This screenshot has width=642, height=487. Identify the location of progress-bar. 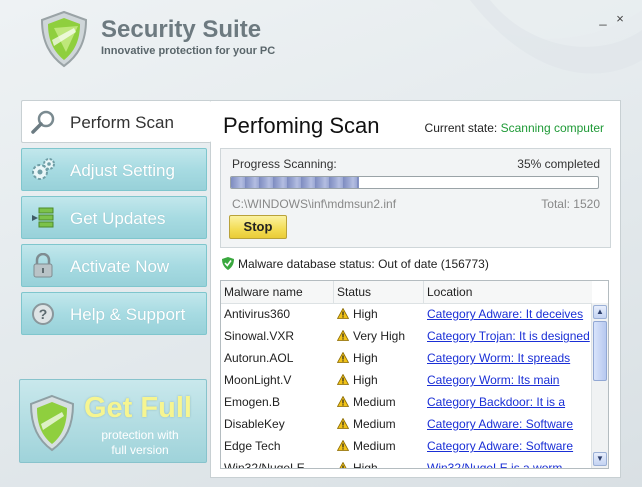
(414, 182).